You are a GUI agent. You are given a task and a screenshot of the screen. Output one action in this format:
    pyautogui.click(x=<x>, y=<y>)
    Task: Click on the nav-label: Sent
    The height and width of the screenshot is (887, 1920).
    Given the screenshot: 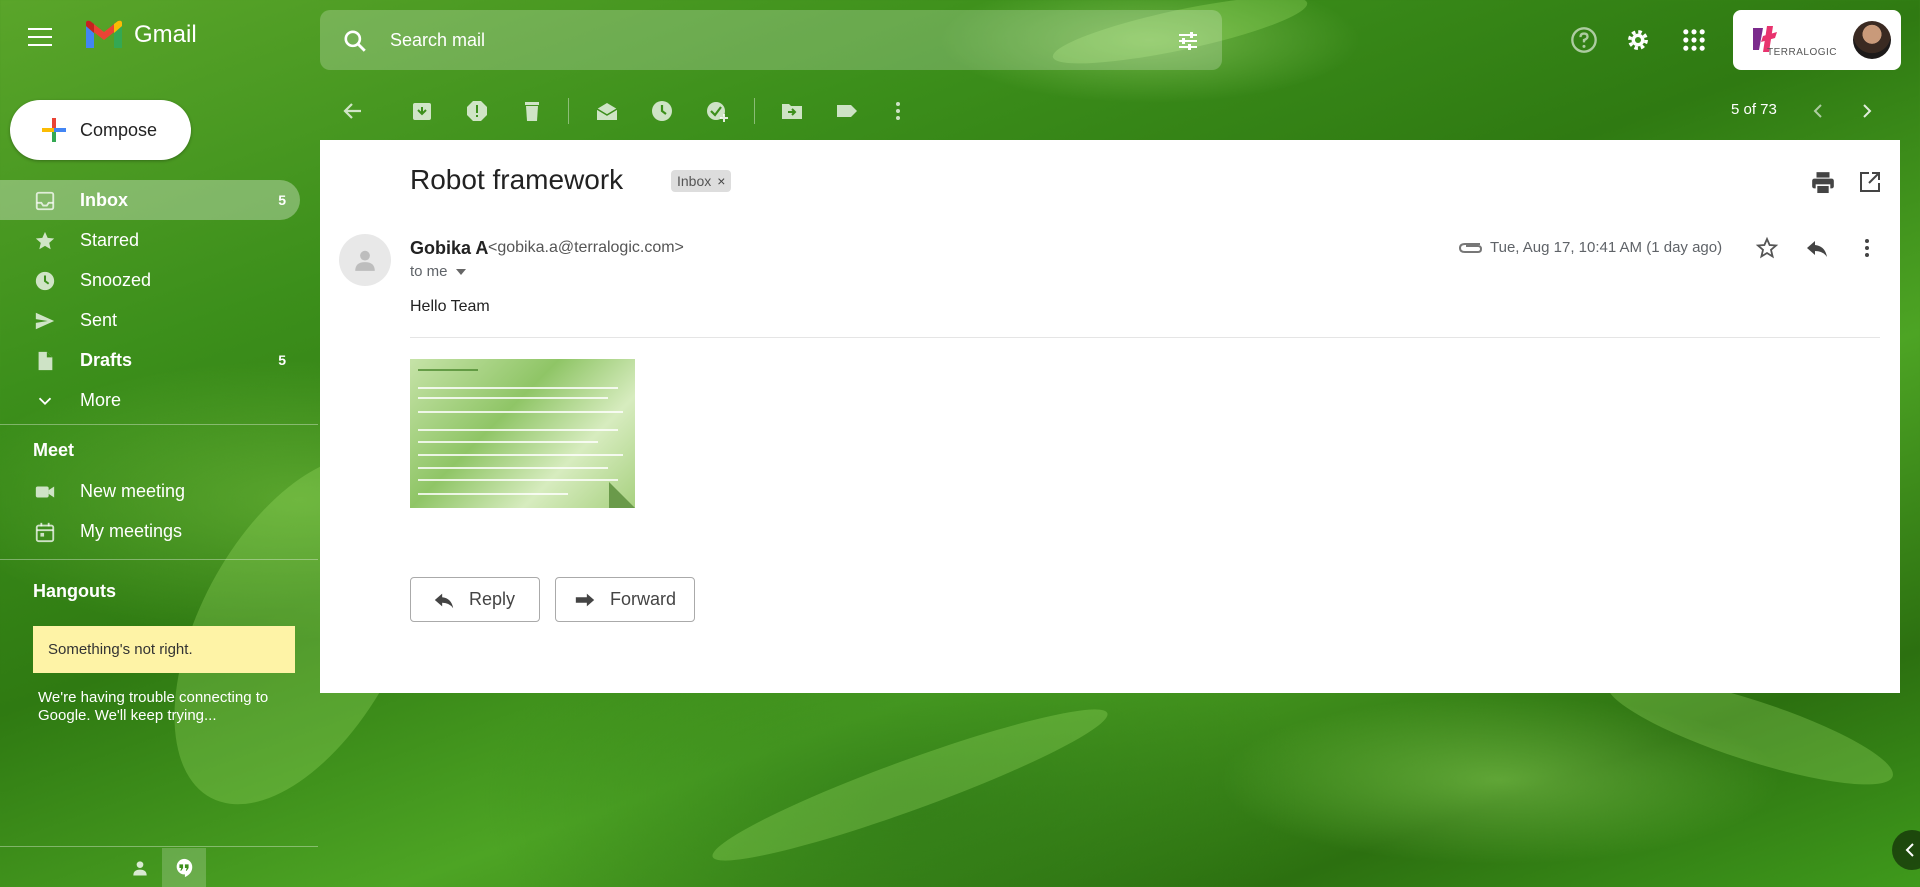 What is the action you would take?
    pyautogui.click(x=99, y=320)
    